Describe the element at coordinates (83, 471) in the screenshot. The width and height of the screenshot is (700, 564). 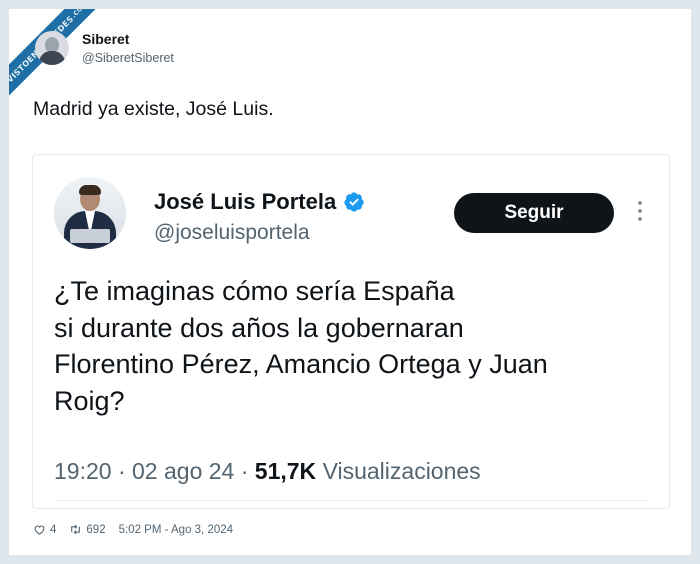
I see `quoted-time: 19:20` at that location.